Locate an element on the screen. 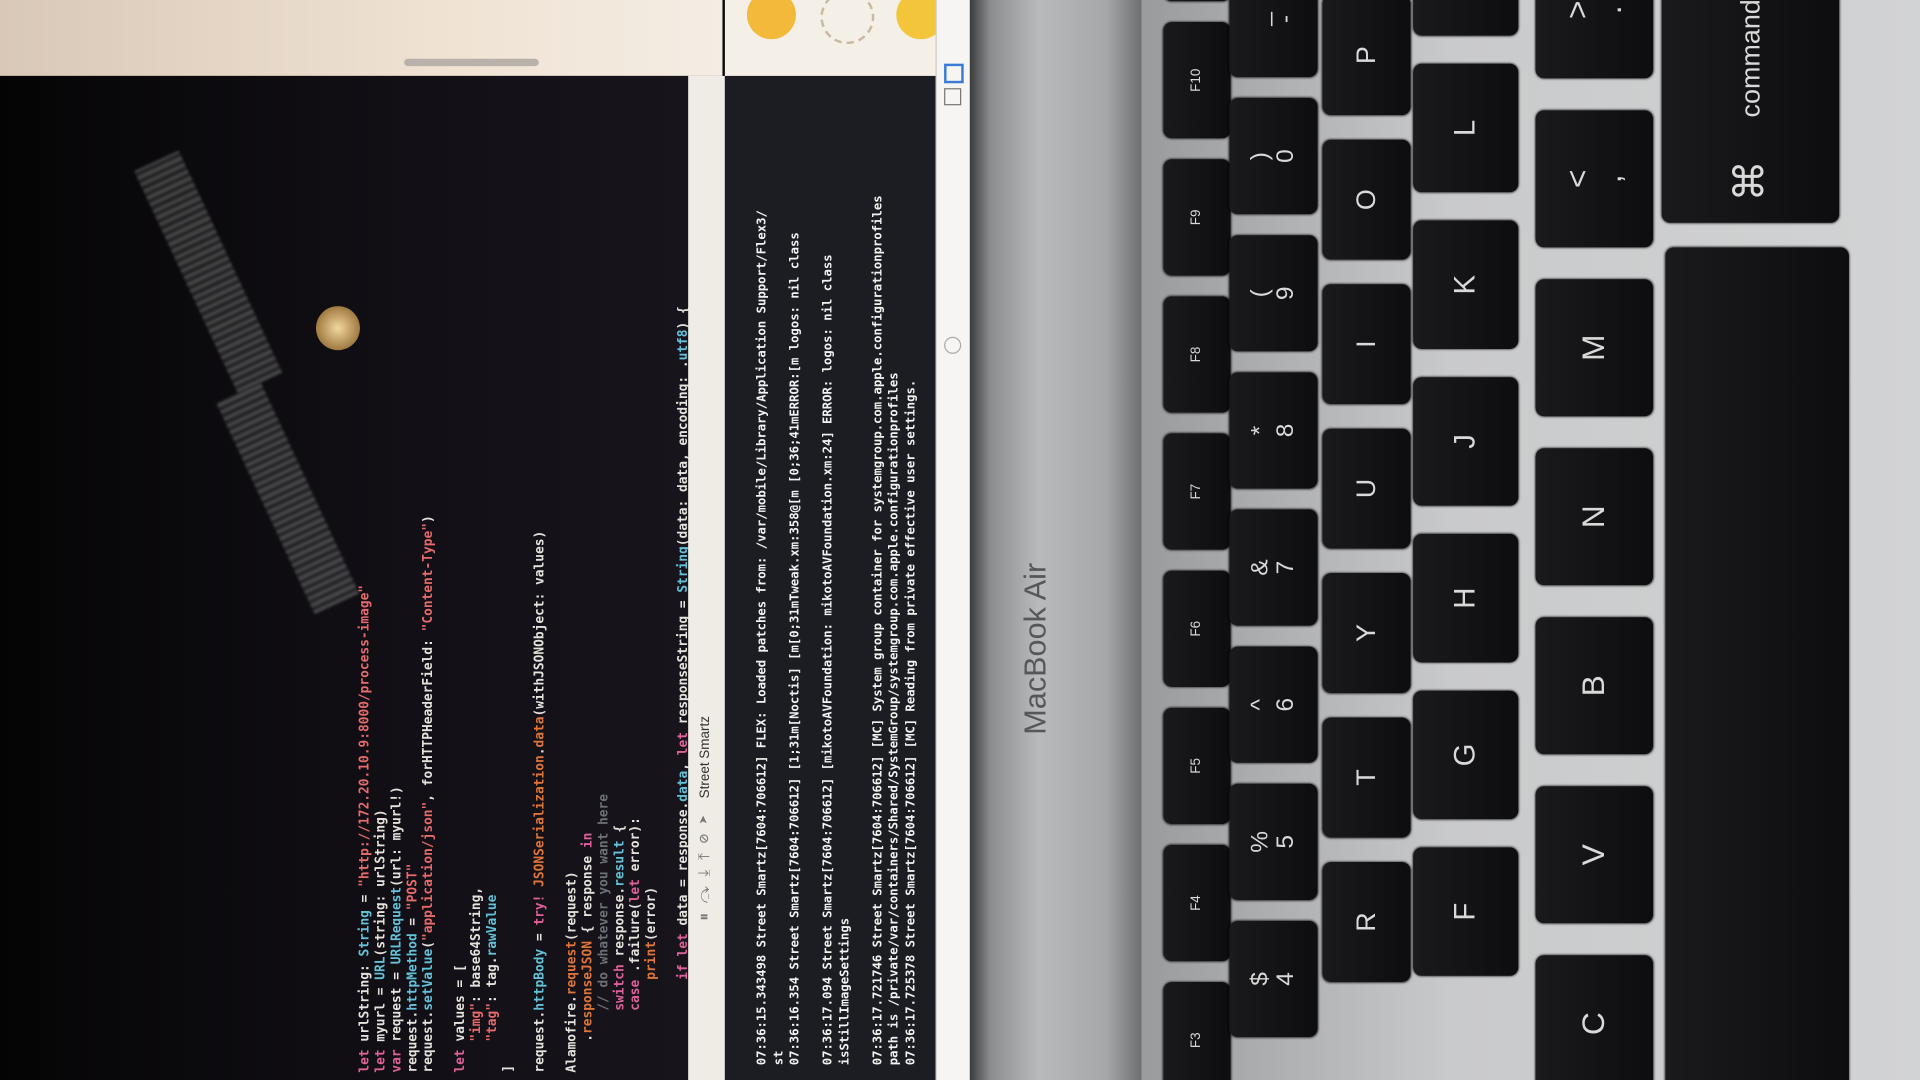 The image size is (1920, 1080). grid-icon is located at coordinates (953, 97).